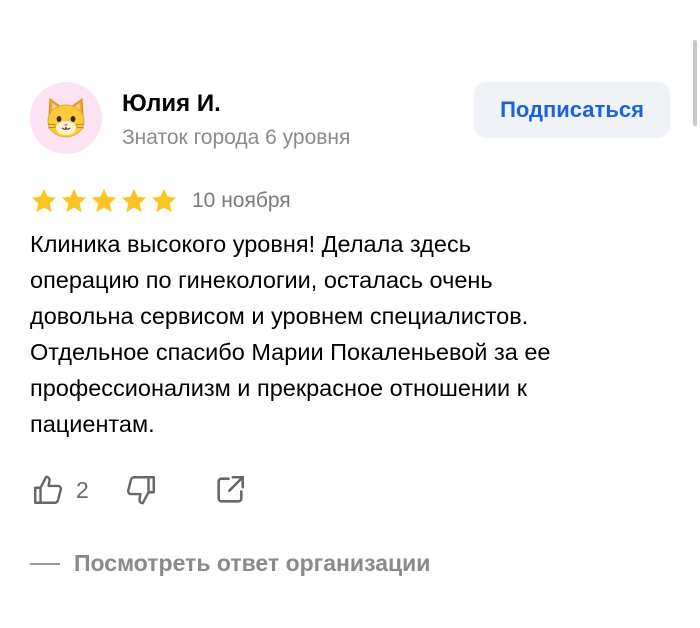 This screenshot has height=628, width=700. What do you see at coordinates (92, 424) in the screenshot?
I see `review-text-line: пациентам.` at bounding box center [92, 424].